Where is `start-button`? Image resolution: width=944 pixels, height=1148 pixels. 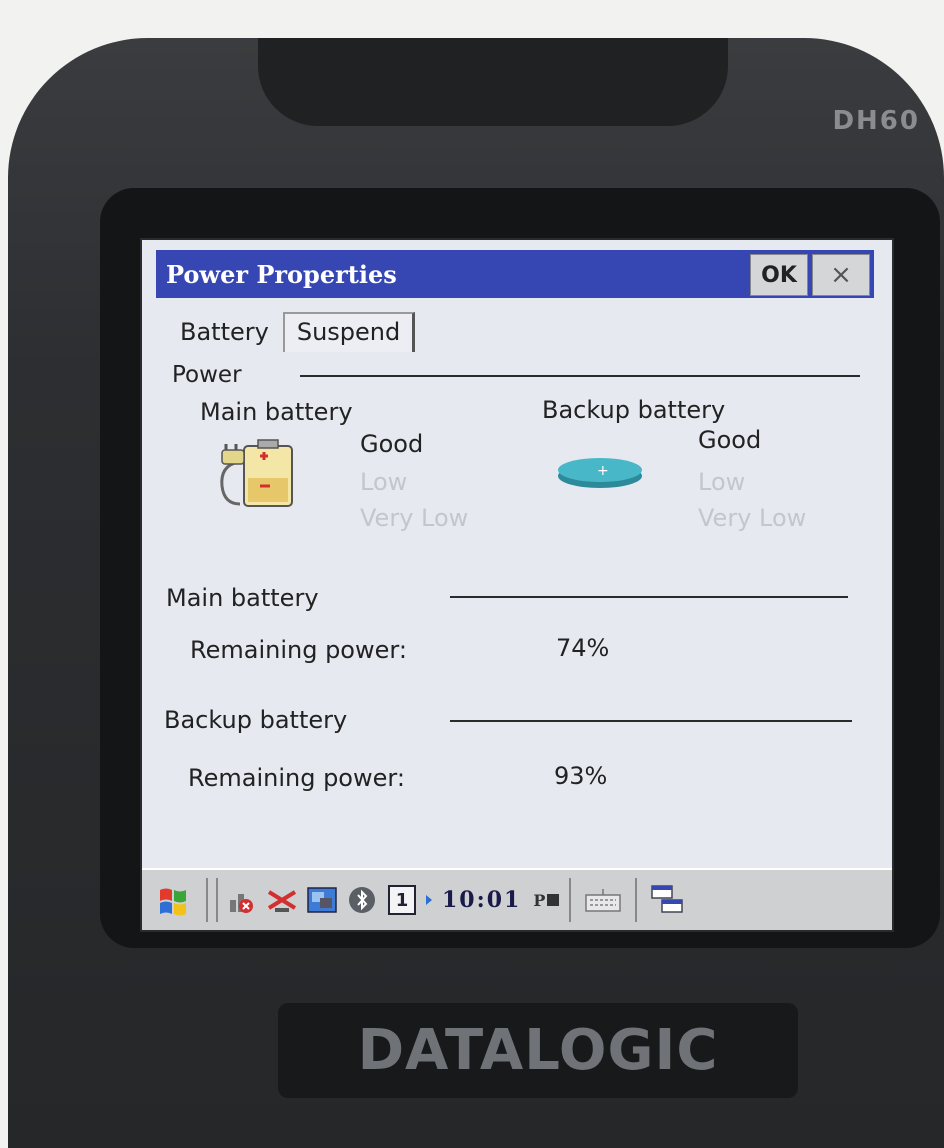
start-button is located at coordinates (174, 900).